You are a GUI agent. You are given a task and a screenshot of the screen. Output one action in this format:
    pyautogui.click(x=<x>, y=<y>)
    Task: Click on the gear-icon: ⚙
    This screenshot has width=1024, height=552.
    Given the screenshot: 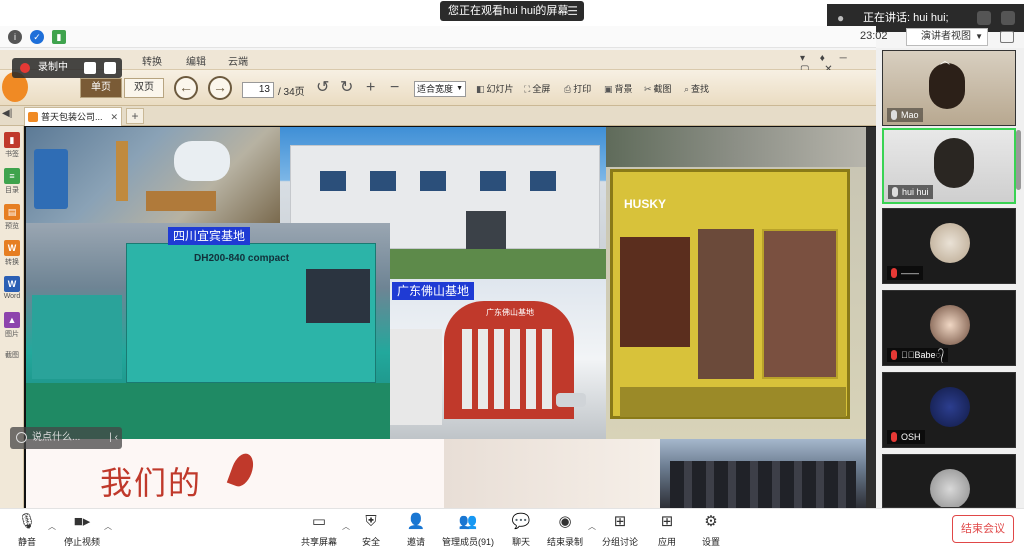 What is the action you would take?
    pyautogui.click(x=711, y=521)
    